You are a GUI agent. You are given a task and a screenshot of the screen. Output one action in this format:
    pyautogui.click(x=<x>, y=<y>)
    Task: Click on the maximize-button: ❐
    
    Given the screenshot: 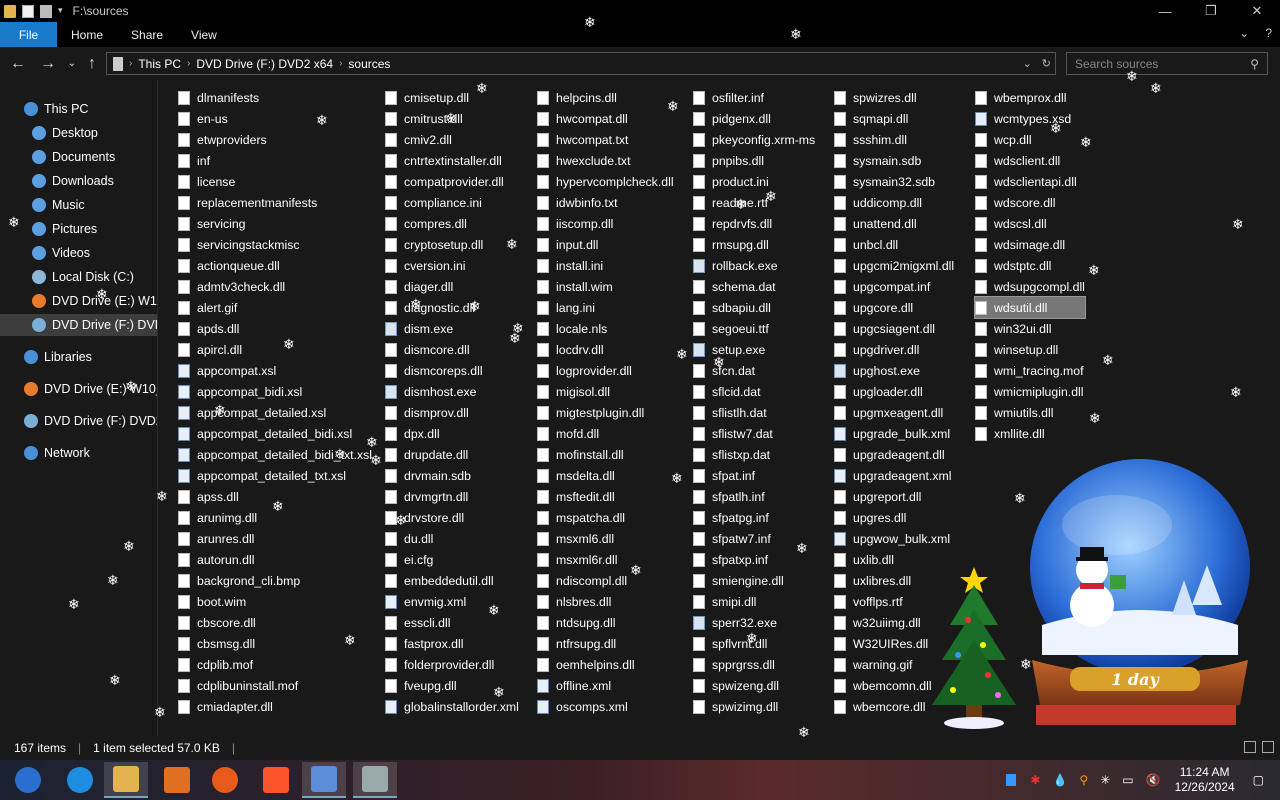 What is the action you would take?
    pyautogui.click(x=1211, y=11)
    